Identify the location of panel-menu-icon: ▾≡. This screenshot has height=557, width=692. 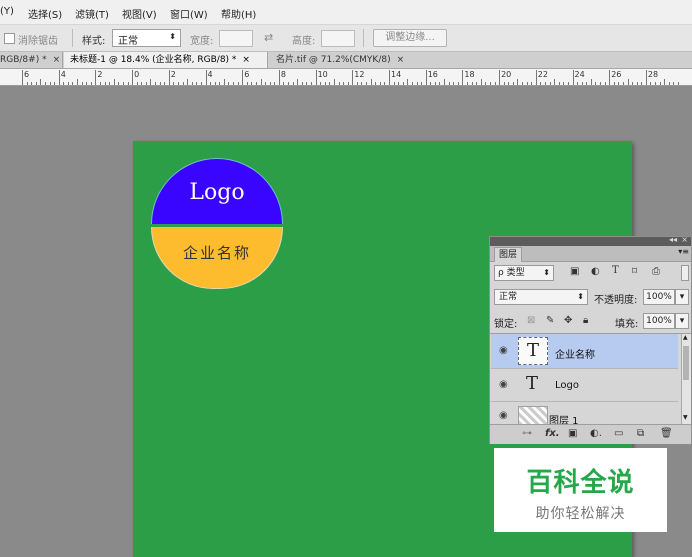
(683, 251).